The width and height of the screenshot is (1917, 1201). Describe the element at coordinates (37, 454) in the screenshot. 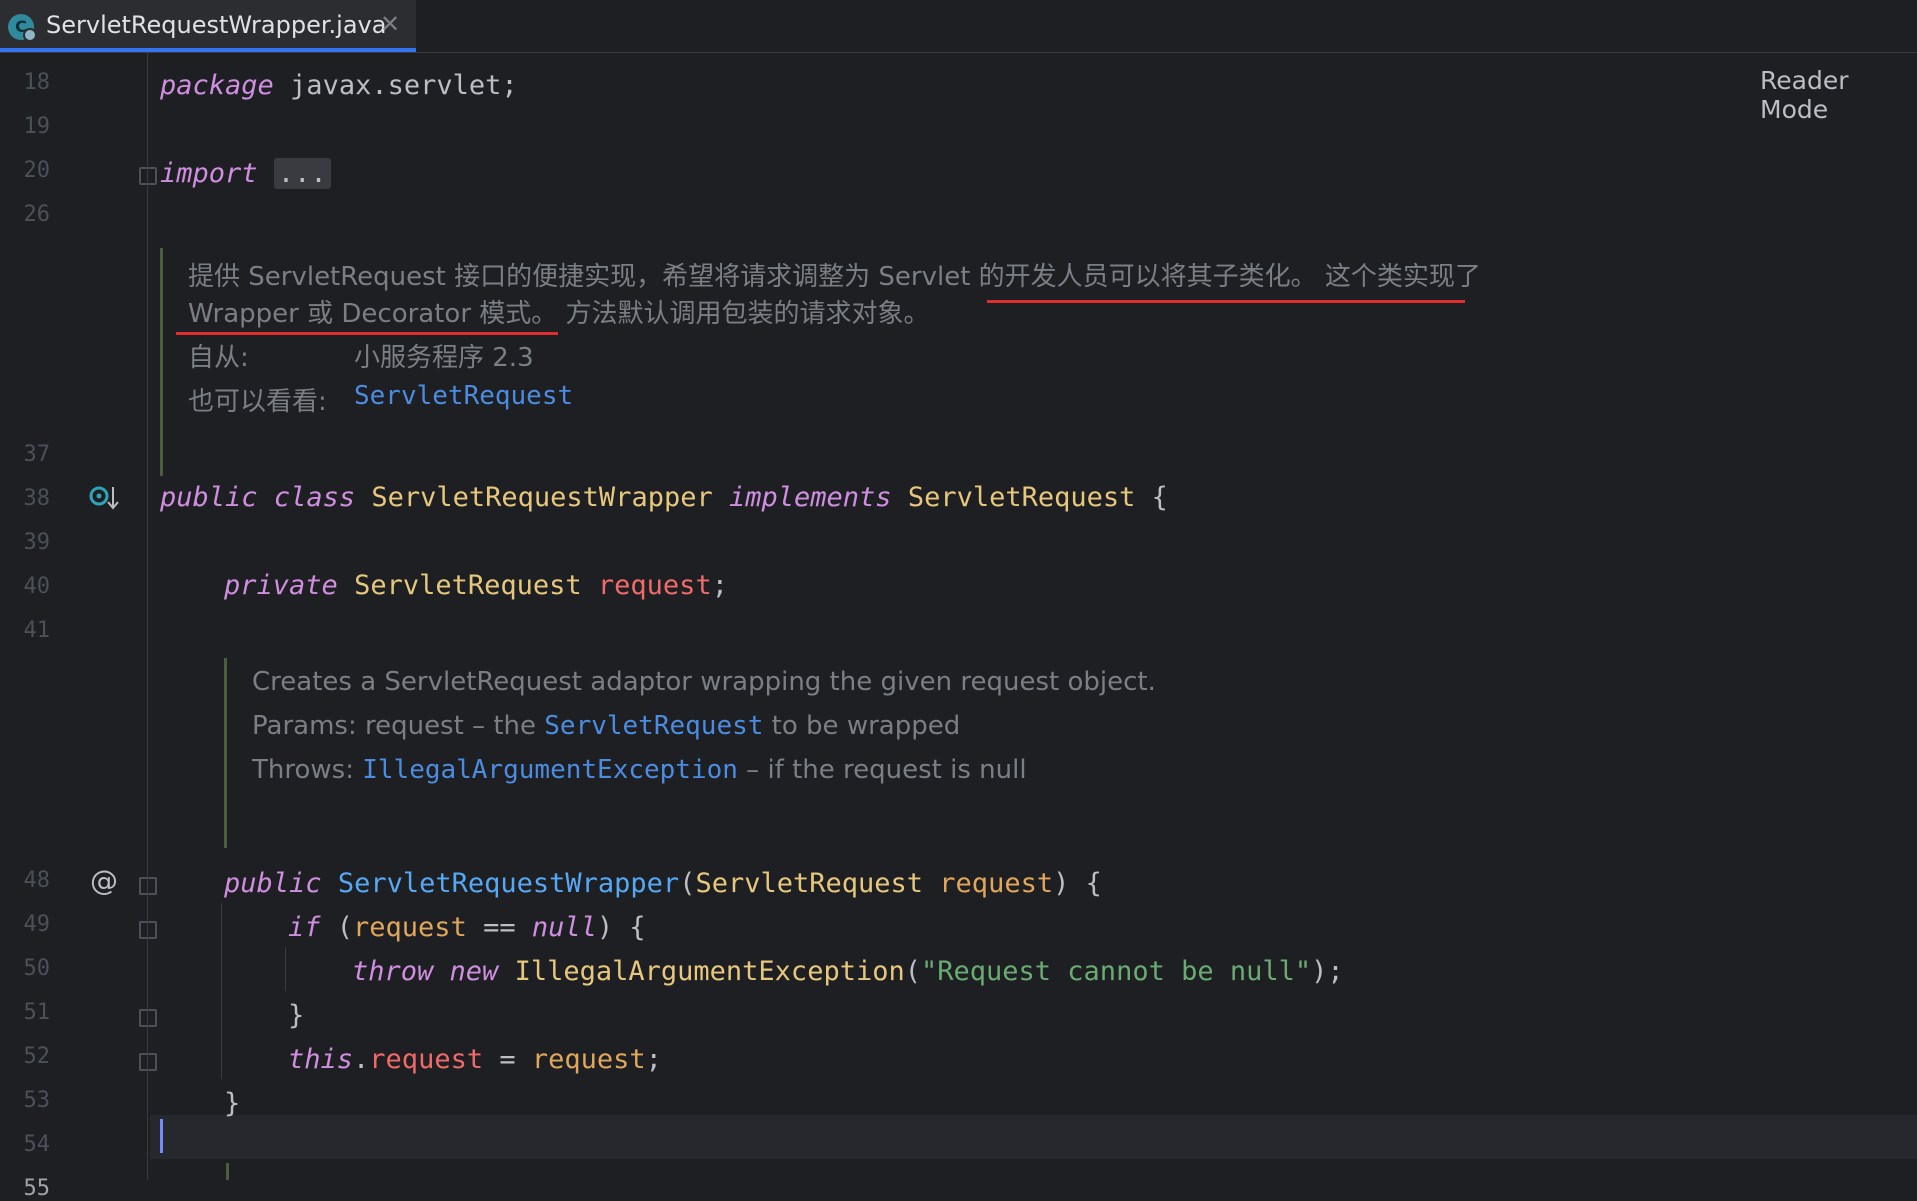

I see `line-number: 37` at that location.